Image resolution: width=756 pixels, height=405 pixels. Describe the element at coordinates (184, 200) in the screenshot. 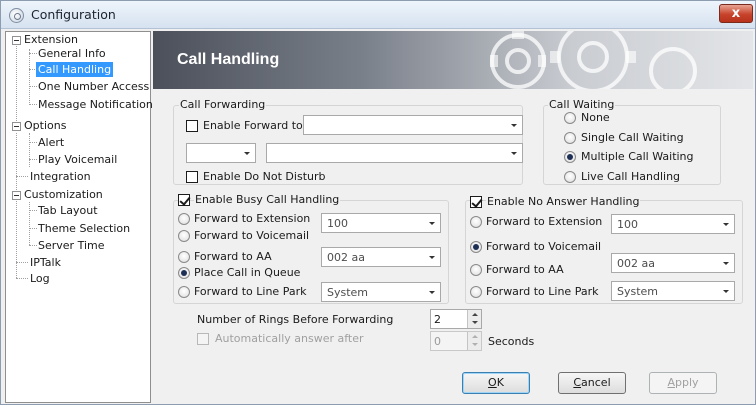

I see `enable-busy-checkbox` at that location.